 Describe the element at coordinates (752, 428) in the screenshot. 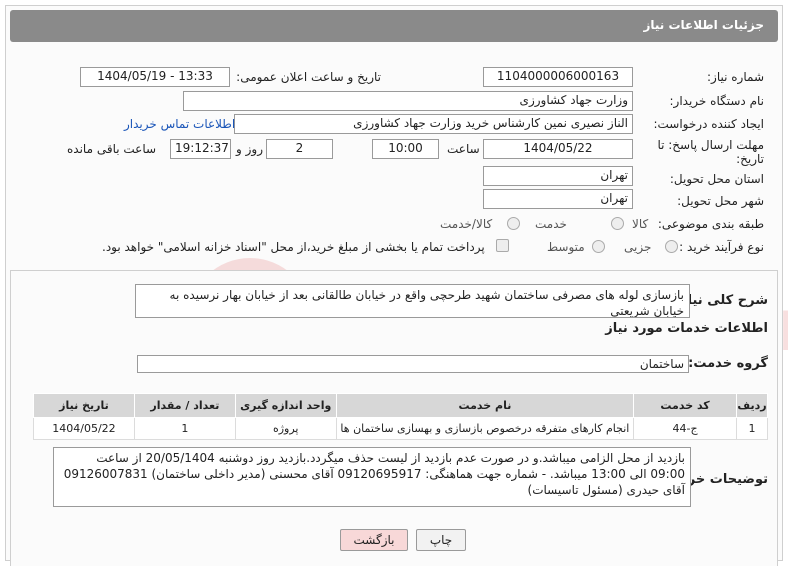

I see `row-number-cell: 1` at that location.